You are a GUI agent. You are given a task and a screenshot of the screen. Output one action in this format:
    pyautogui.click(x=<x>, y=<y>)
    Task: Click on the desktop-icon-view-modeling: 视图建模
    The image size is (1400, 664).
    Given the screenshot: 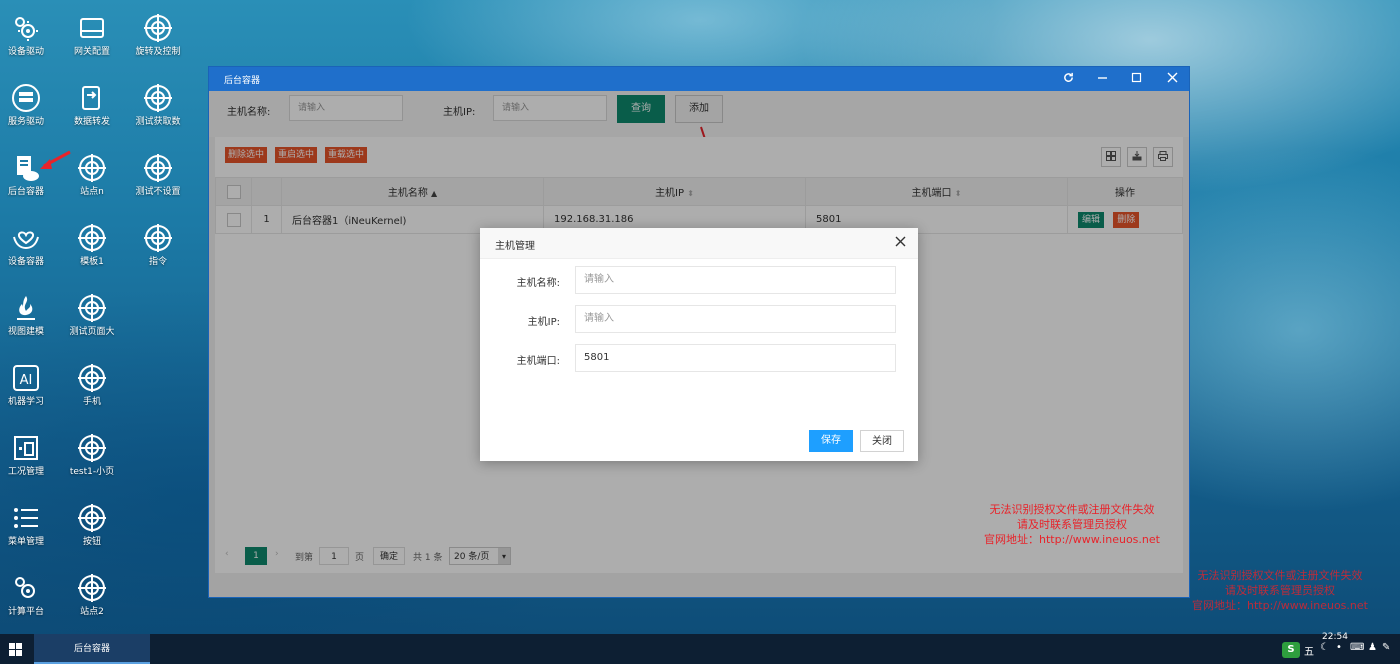 What is the action you would take?
    pyautogui.click(x=28, y=320)
    